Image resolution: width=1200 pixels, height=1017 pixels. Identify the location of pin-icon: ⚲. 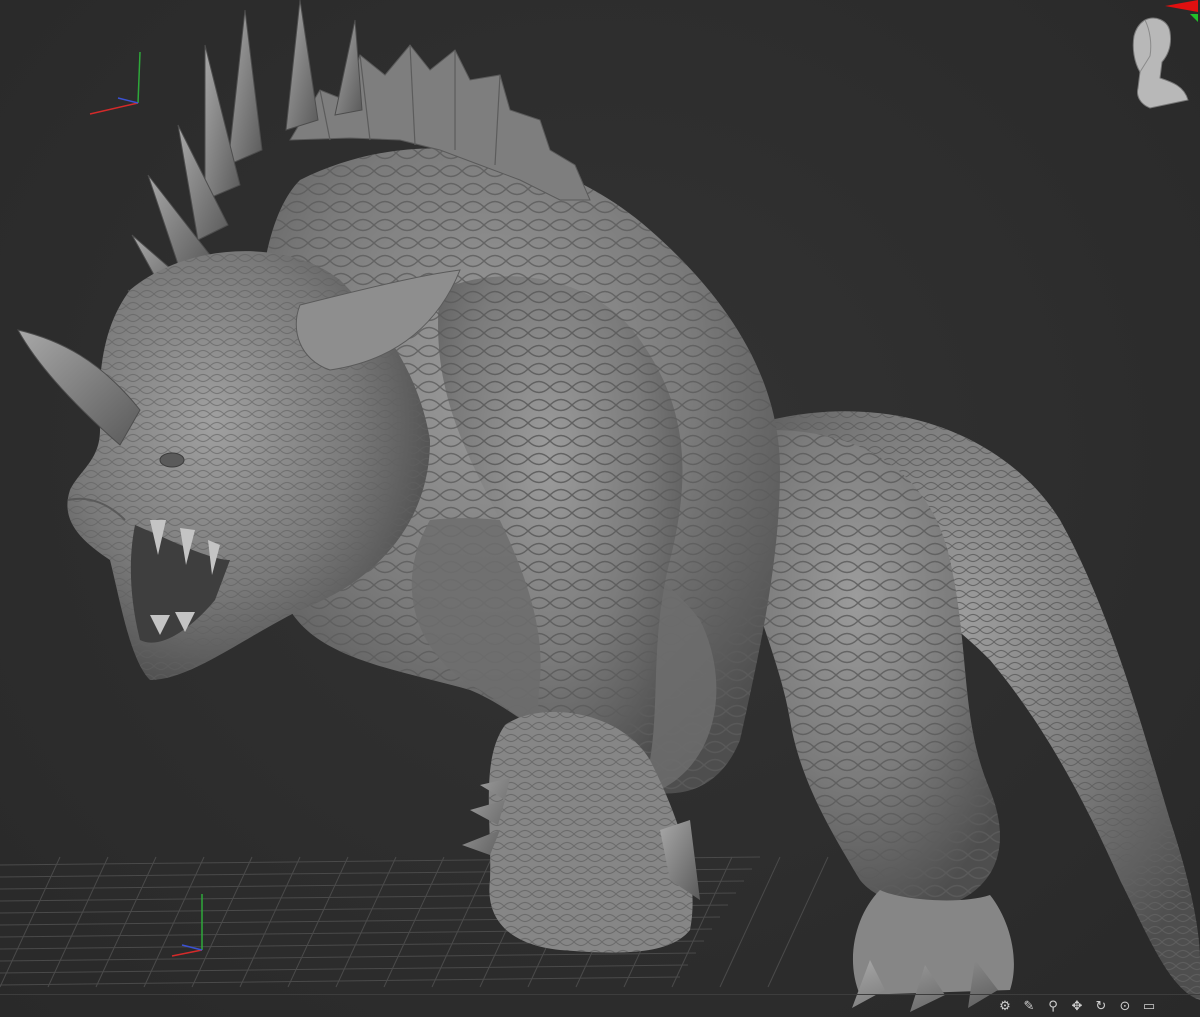
(1053, 1007).